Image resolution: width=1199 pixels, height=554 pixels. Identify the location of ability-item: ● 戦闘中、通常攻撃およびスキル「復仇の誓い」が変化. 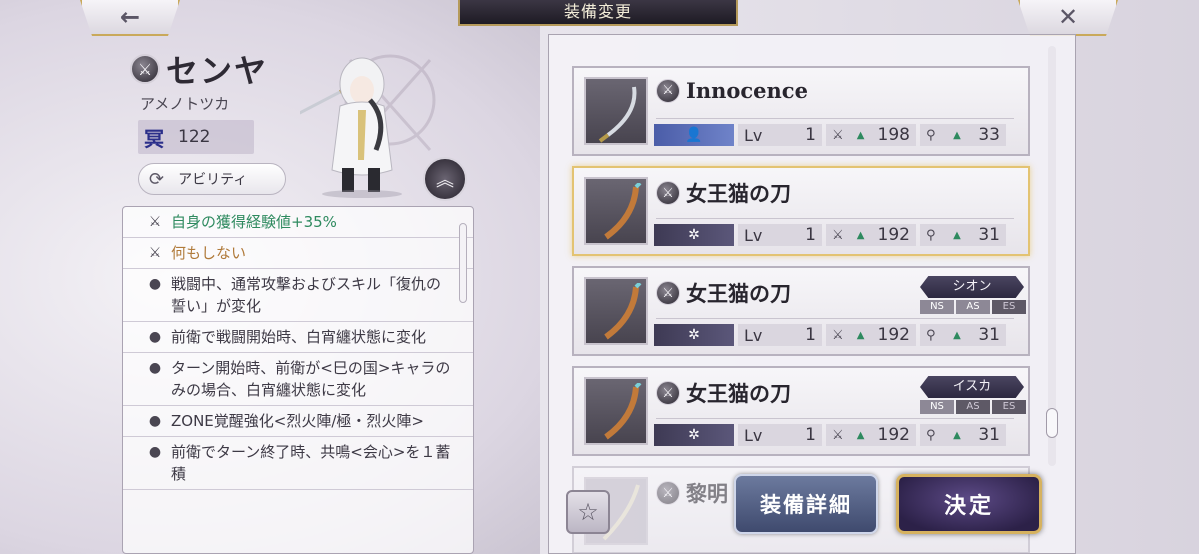
(298, 295).